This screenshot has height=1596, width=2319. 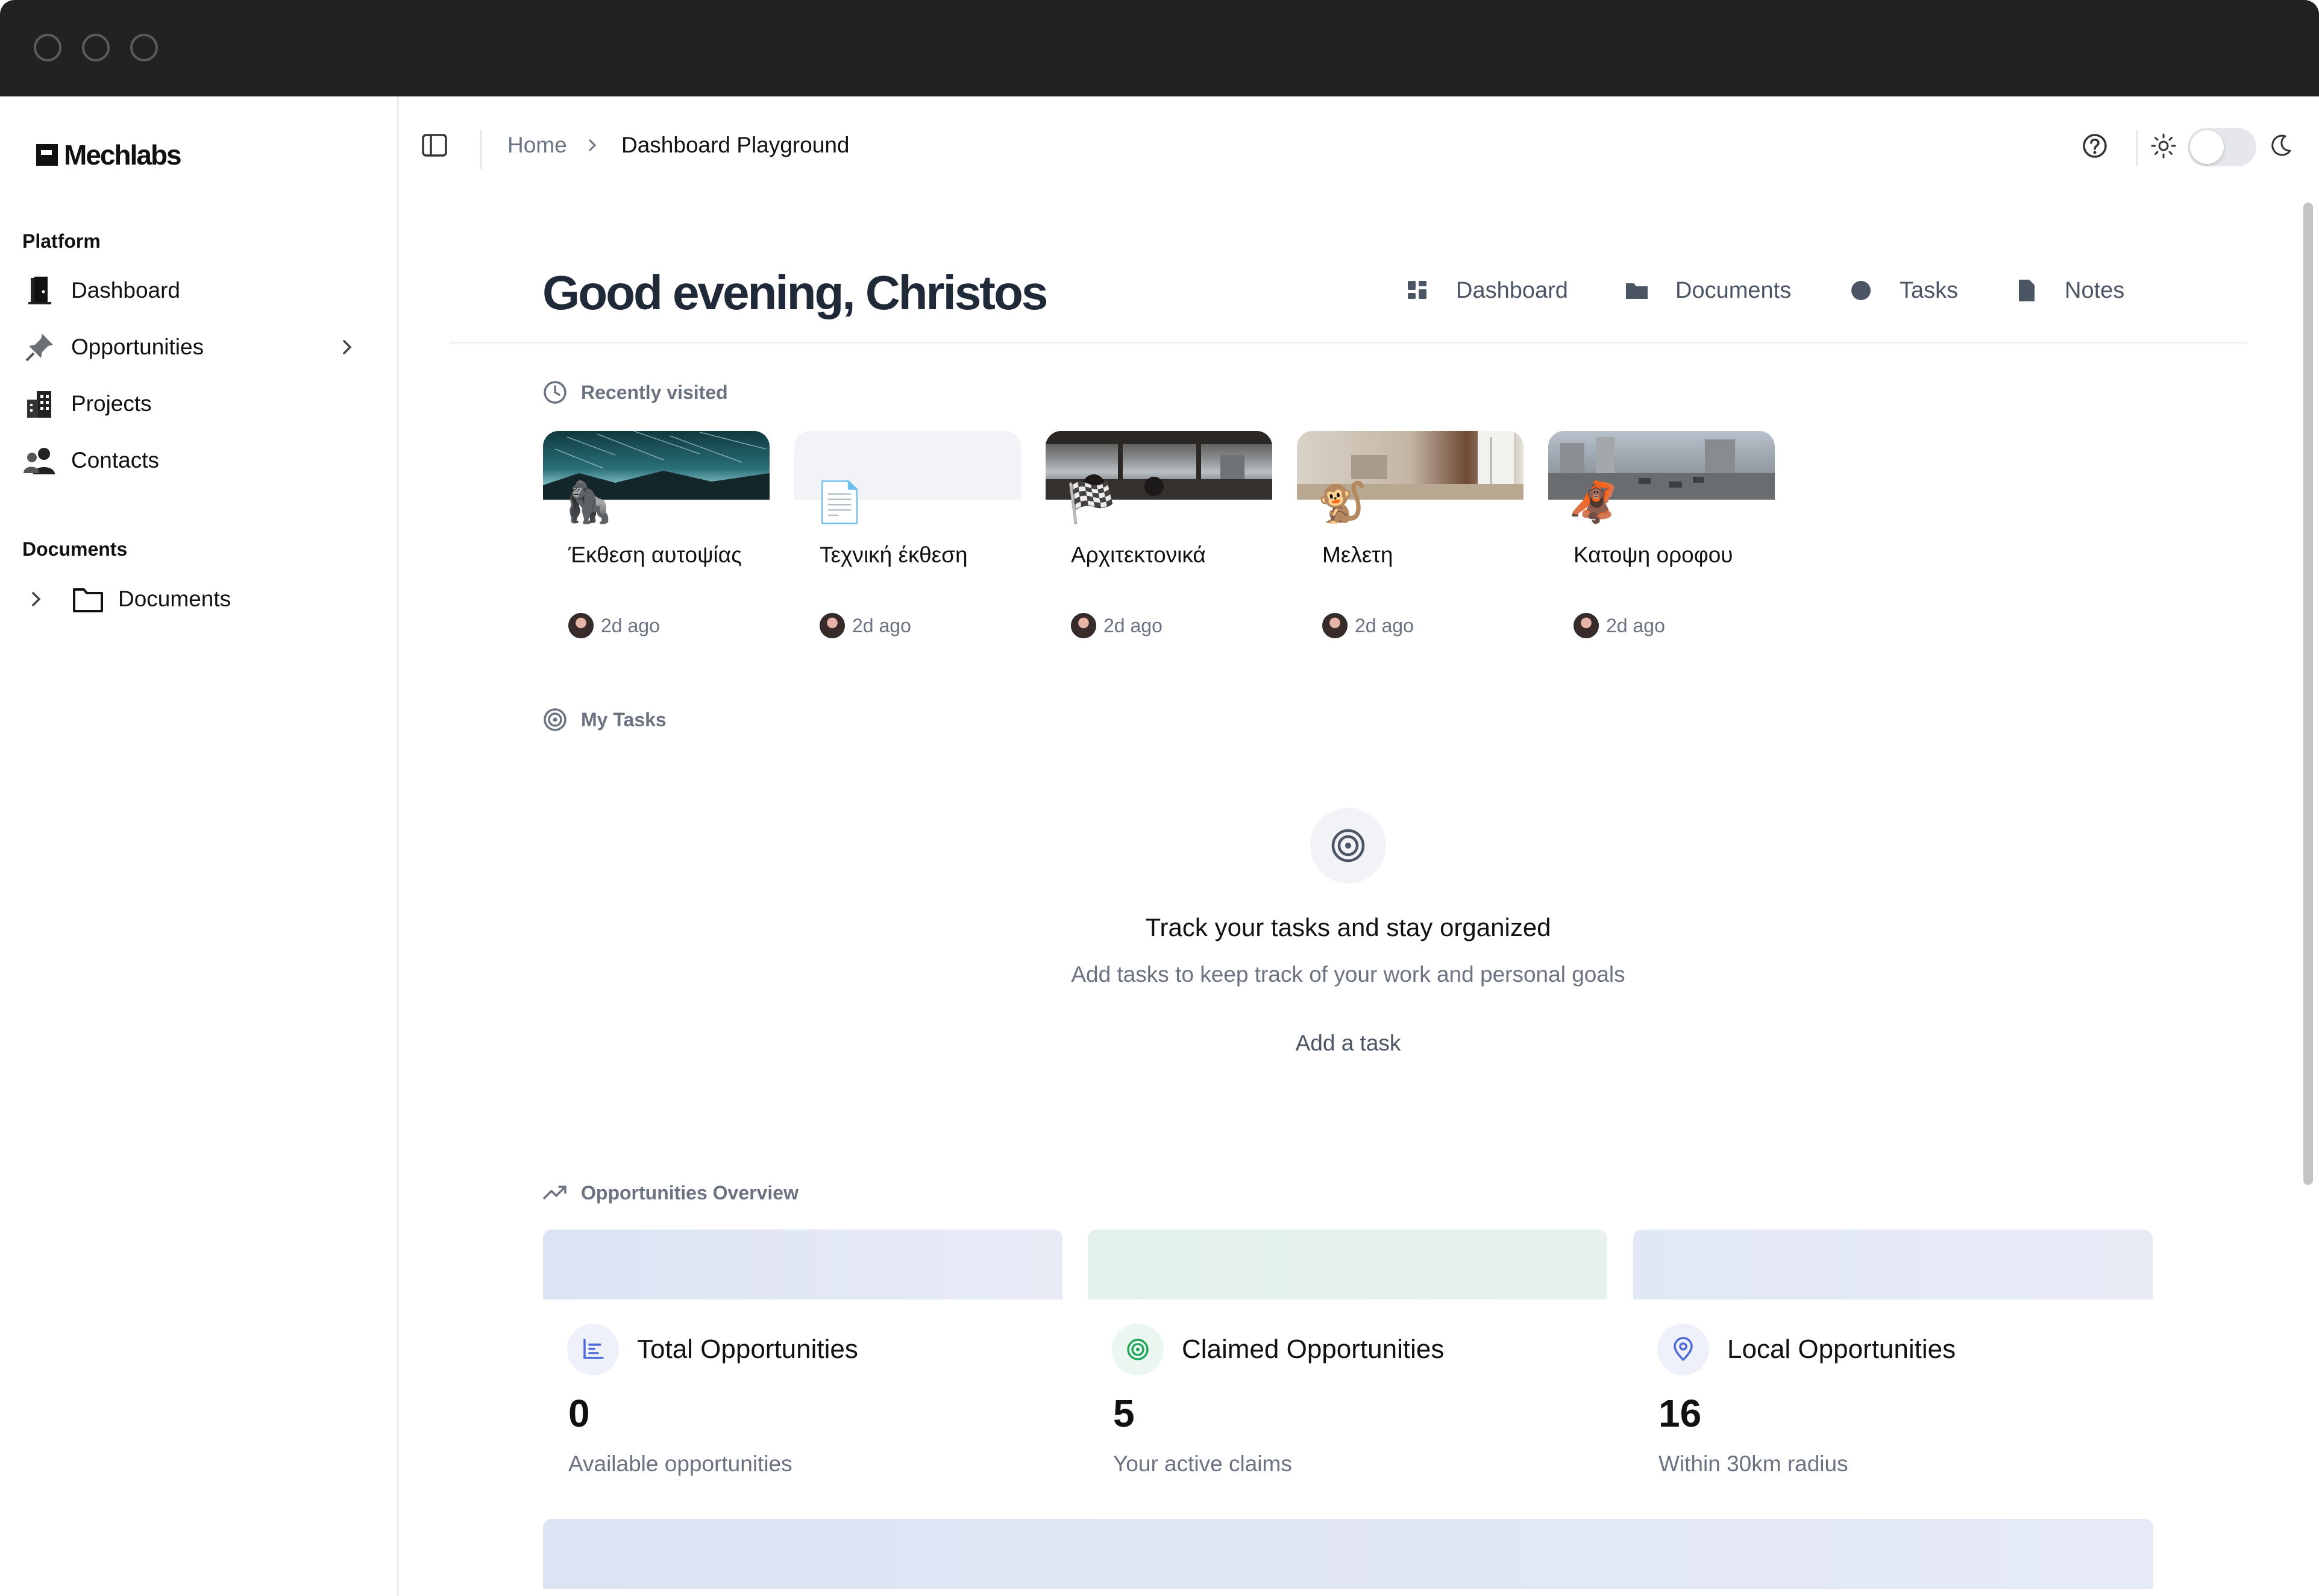 I want to click on window-minimize-button, so click(x=96, y=47).